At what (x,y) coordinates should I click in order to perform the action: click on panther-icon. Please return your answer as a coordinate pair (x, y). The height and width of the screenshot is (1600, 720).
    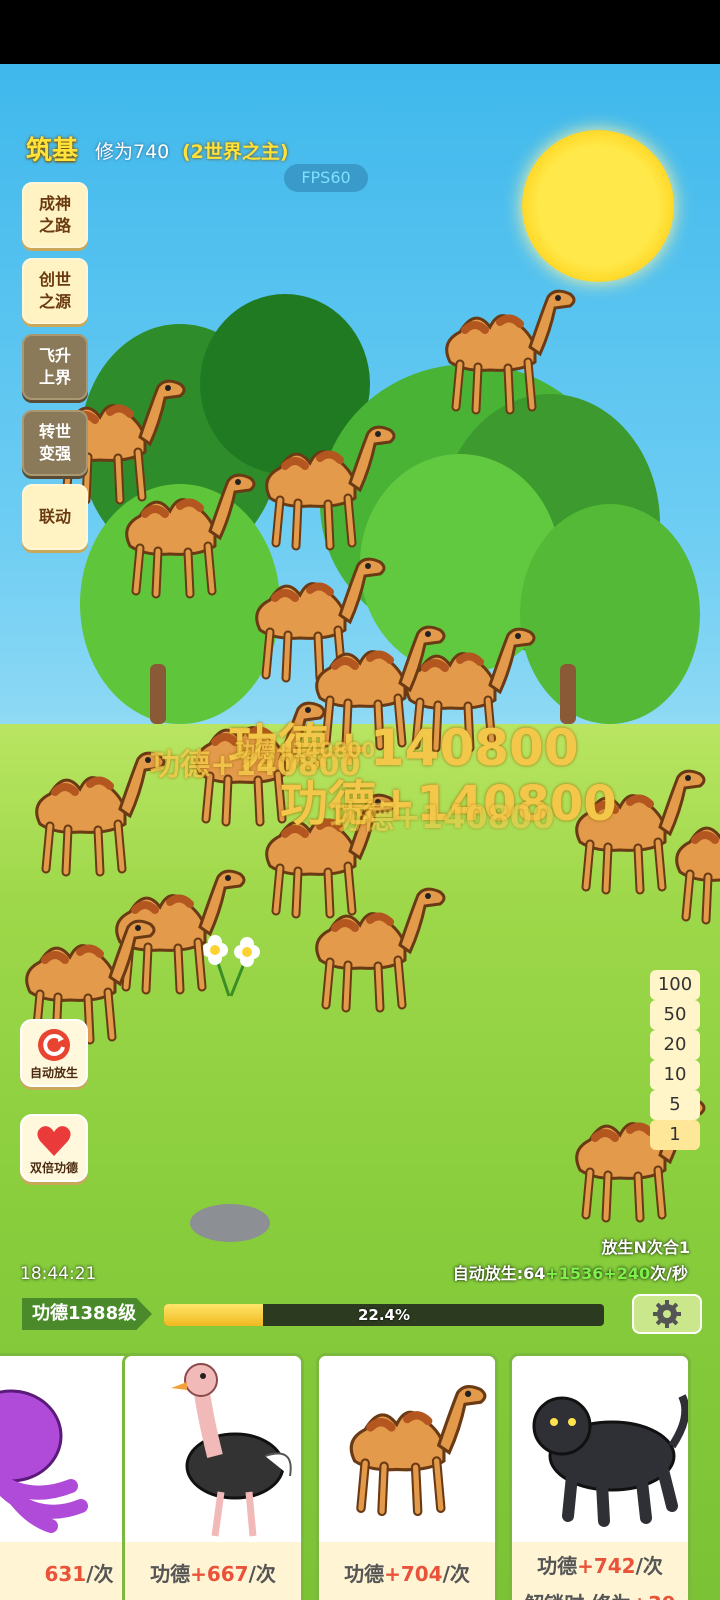
    Looking at the image, I should click on (600, 1449).